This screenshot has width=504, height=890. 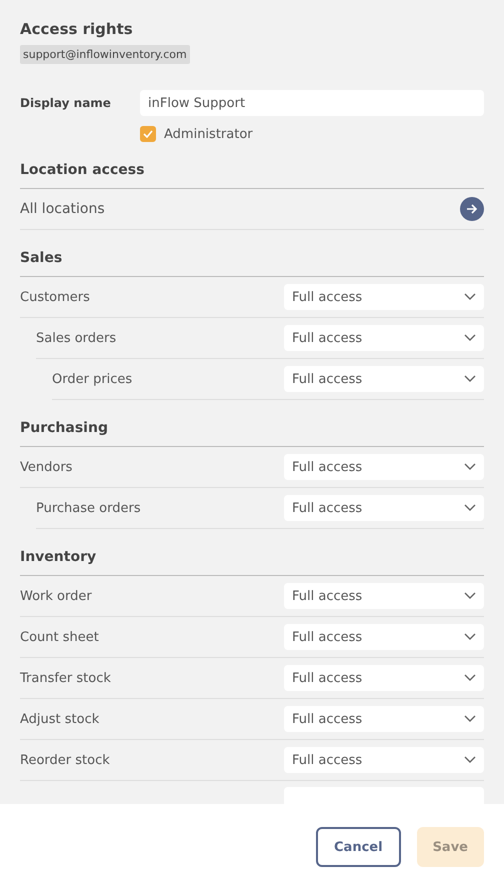 I want to click on permission-label: Adjust stock, so click(x=60, y=719).